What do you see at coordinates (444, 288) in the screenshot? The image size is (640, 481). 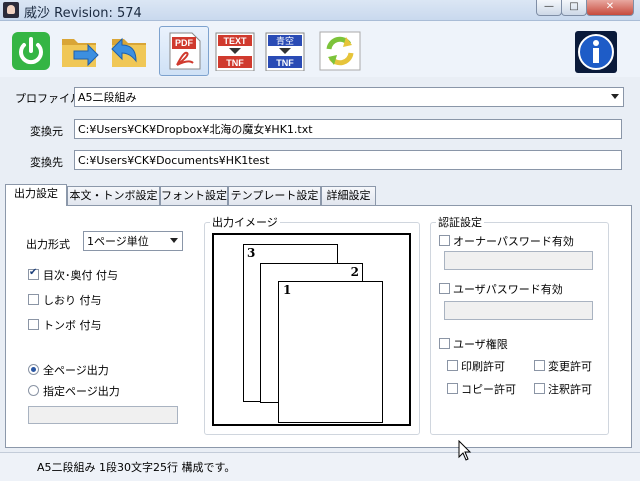 I see `user-password-checkbox` at bounding box center [444, 288].